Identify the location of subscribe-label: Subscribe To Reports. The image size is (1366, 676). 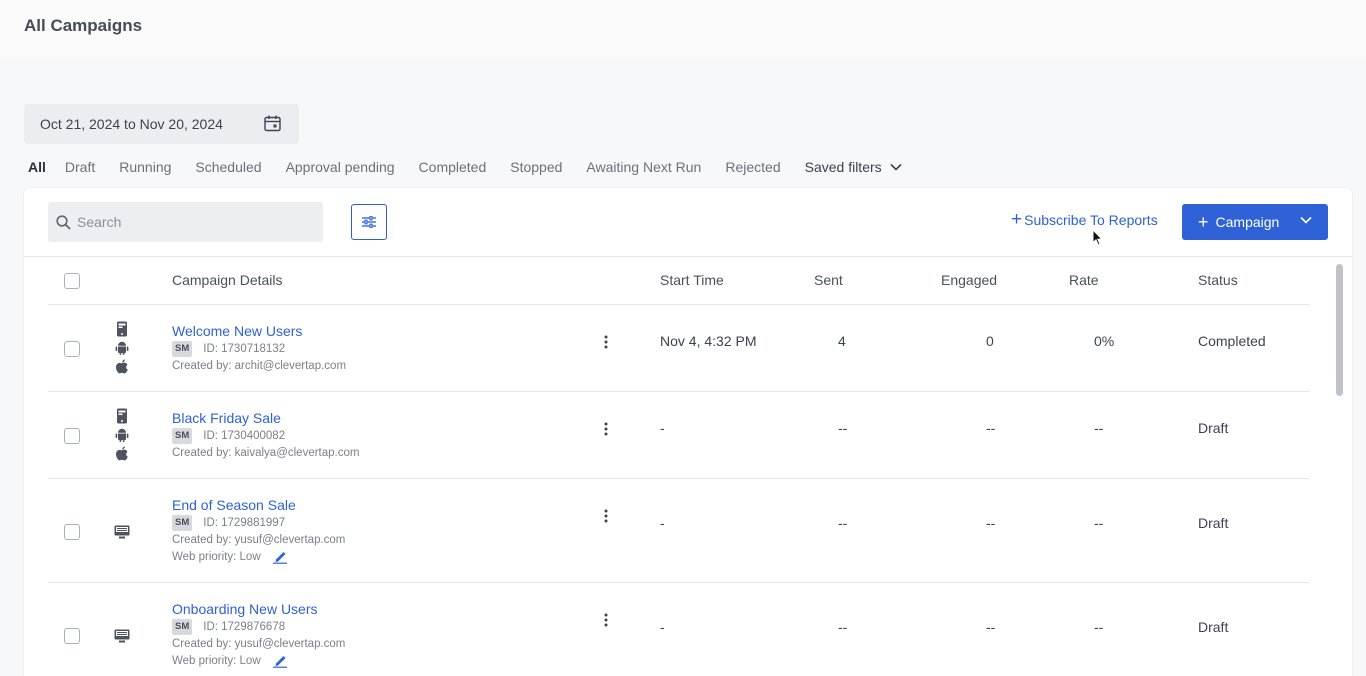
(1091, 220).